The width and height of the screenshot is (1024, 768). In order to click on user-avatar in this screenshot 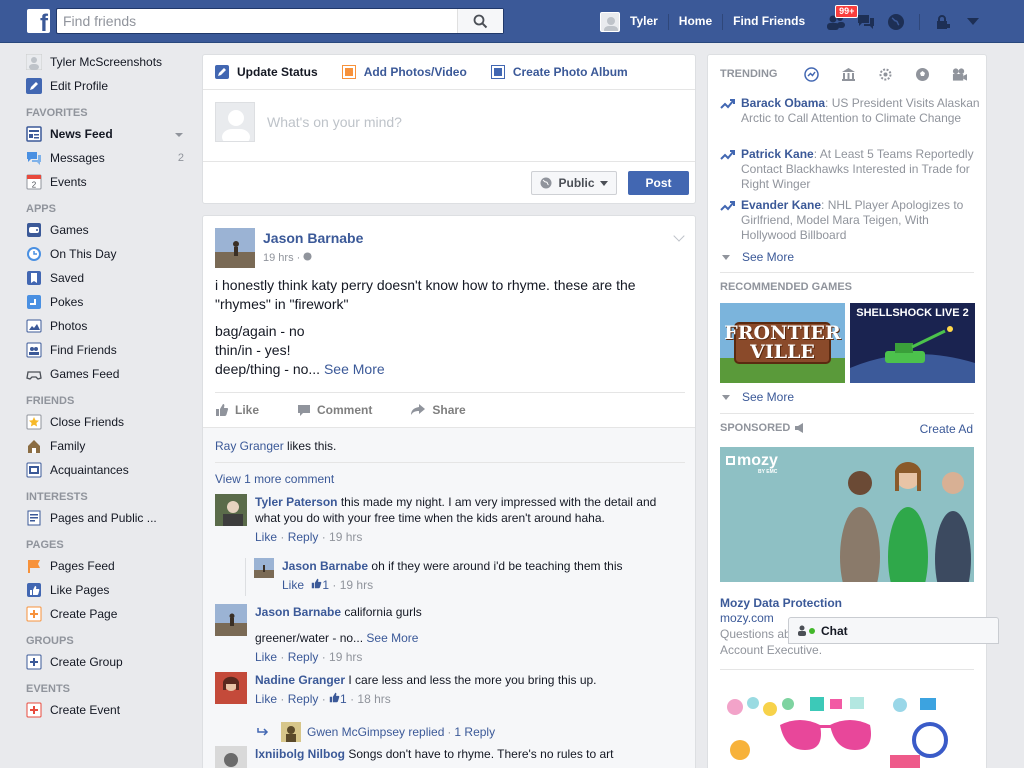, I will do `click(610, 21)`.